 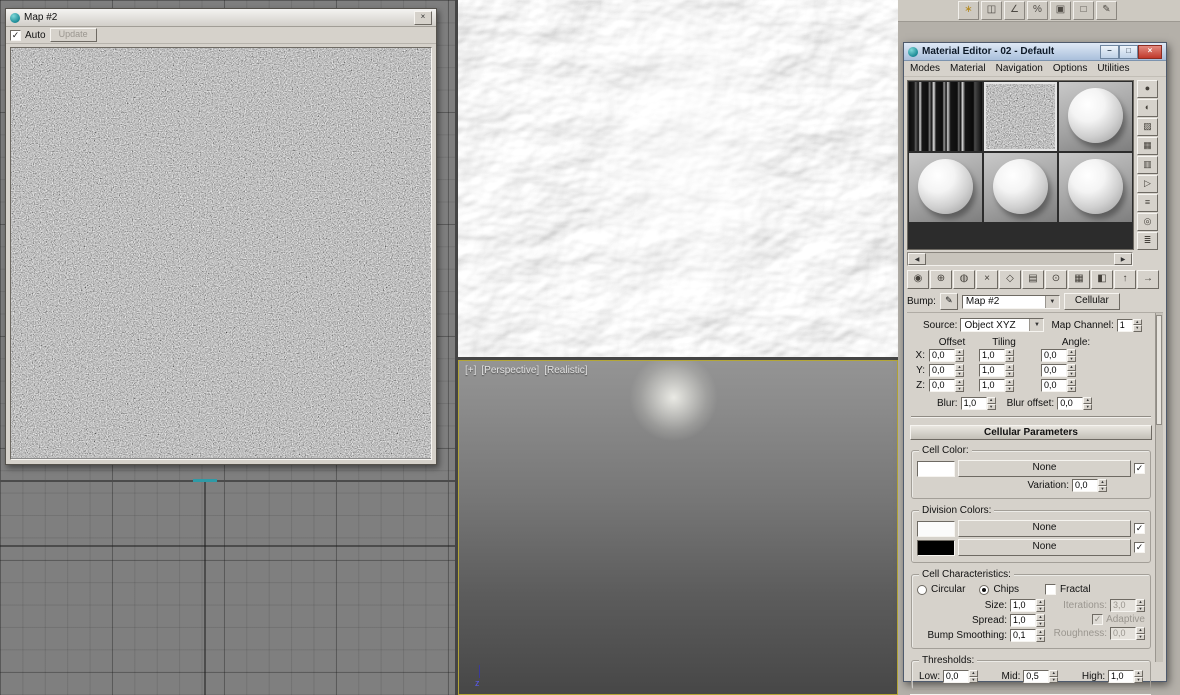 What do you see at coordinates (1079, 279) in the screenshot?
I see `show-map-in-viewport-icon: ▦` at bounding box center [1079, 279].